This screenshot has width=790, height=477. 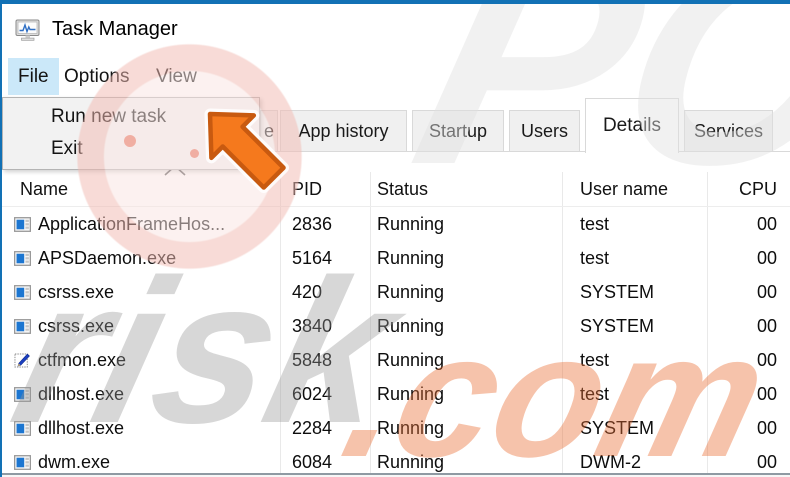 I want to click on pen-icon, so click(x=22, y=360).